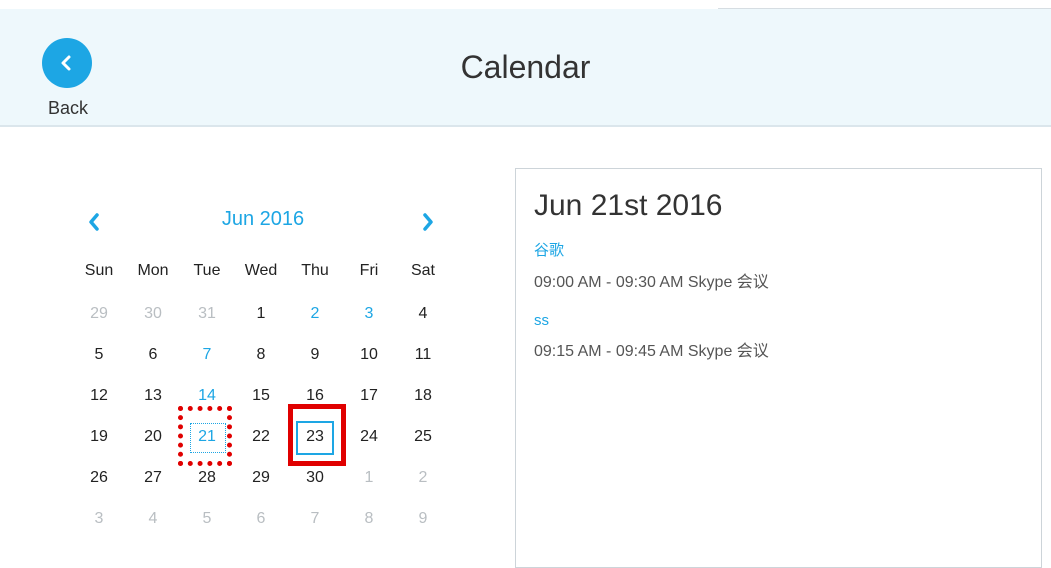  I want to click on calendar-day: 19, so click(99, 436).